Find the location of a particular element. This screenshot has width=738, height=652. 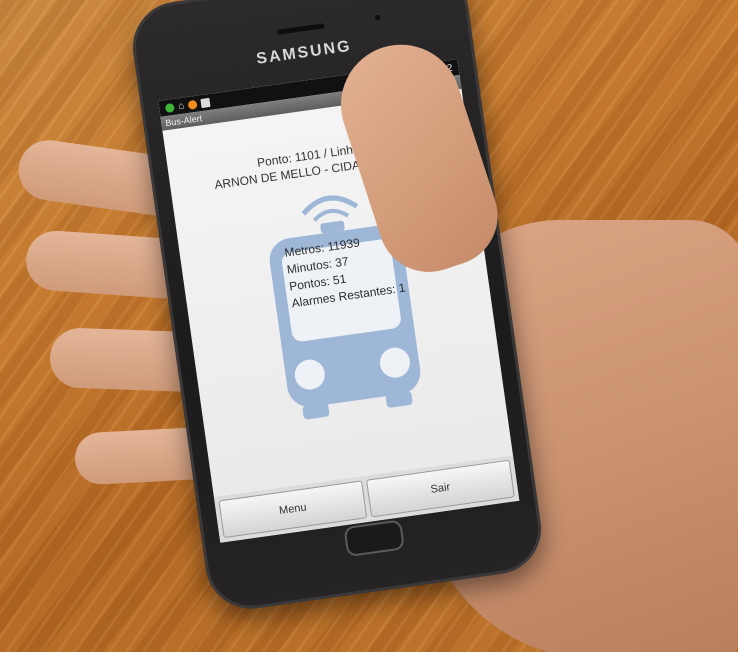

signal-wave-inner is located at coordinates (331, 215).